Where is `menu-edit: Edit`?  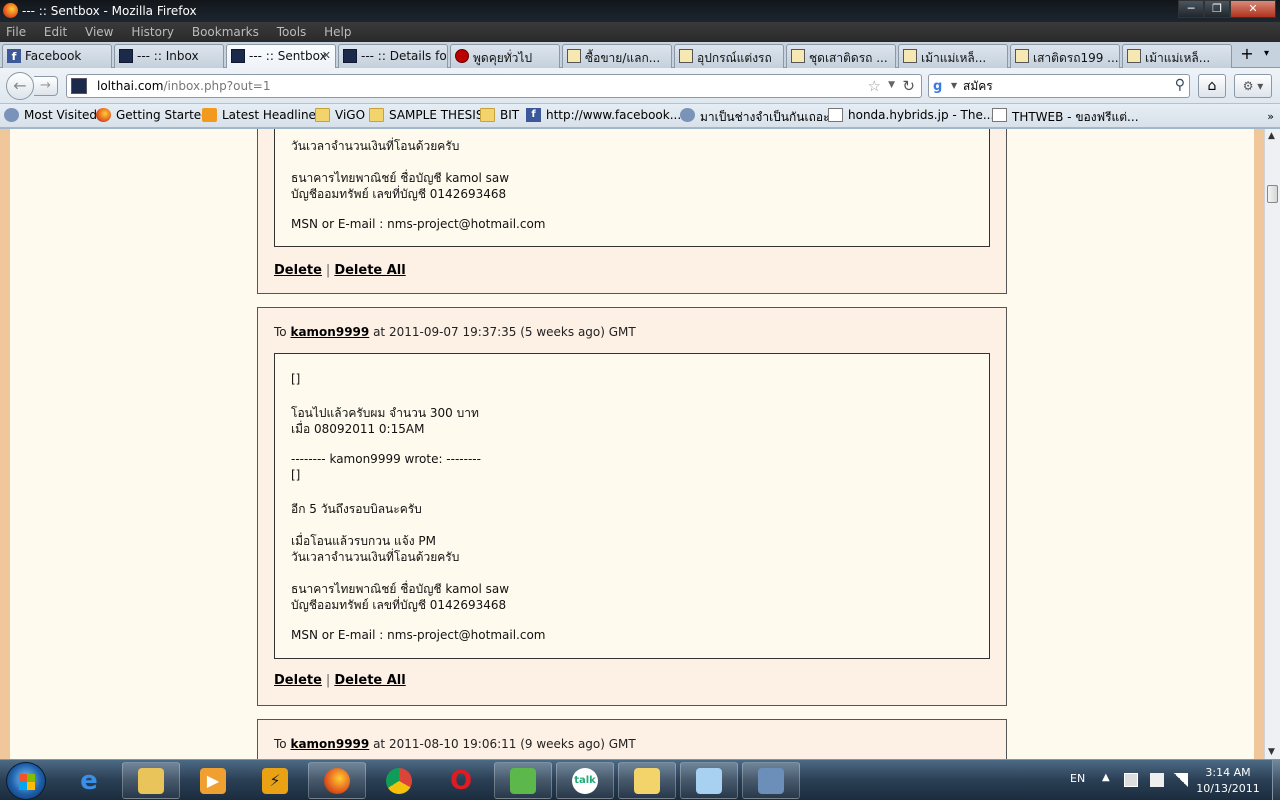 menu-edit: Edit is located at coordinates (55, 32).